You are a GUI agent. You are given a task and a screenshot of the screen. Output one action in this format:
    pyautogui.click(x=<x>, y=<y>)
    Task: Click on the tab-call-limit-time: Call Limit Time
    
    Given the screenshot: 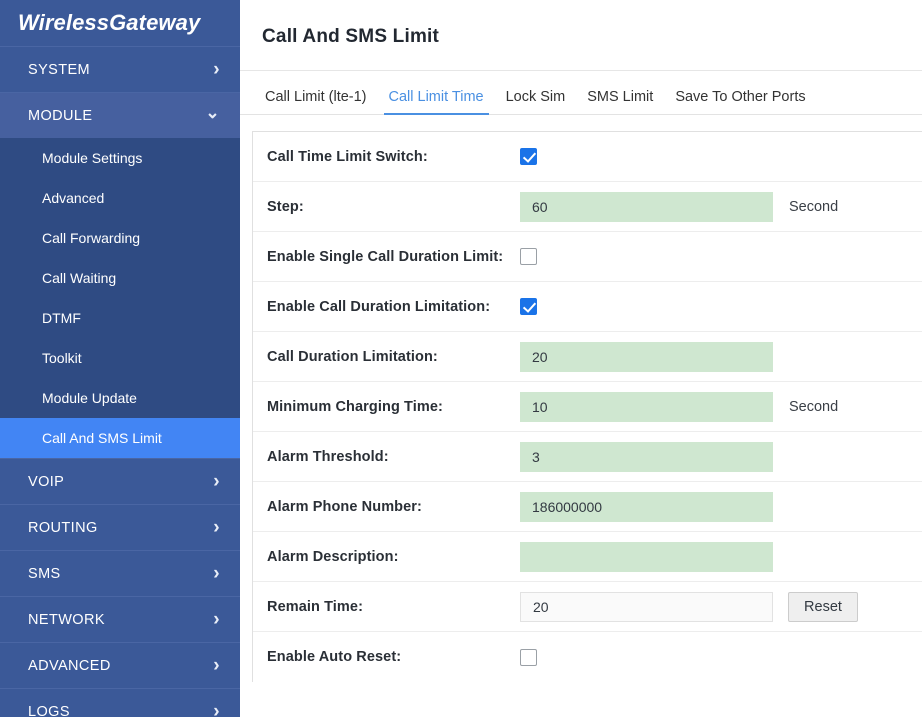 What is the action you would take?
    pyautogui.click(x=436, y=102)
    